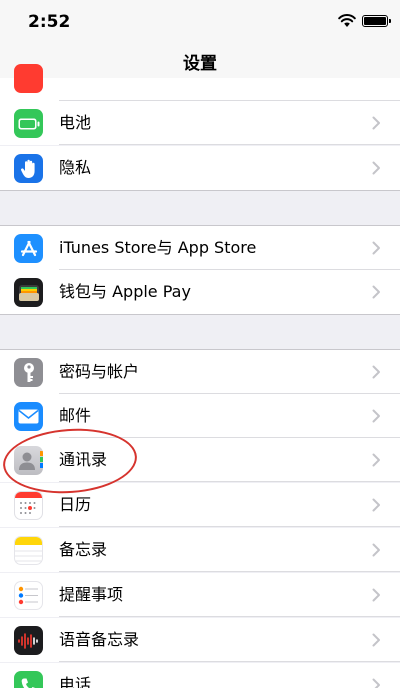 The height and width of the screenshot is (688, 400). Describe the element at coordinates (28, 550) in the screenshot. I see `notes-icon` at that location.